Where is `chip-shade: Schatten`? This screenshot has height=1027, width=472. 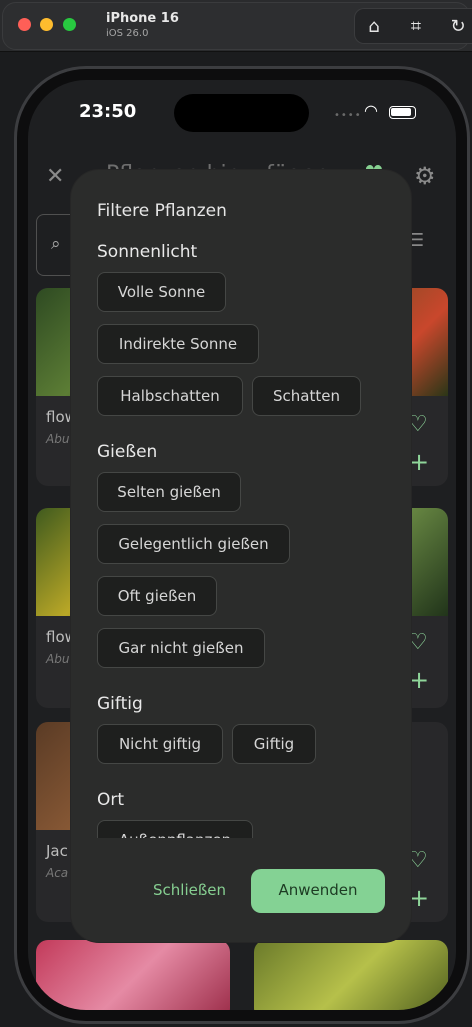 chip-shade: Schatten is located at coordinates (306, 396).